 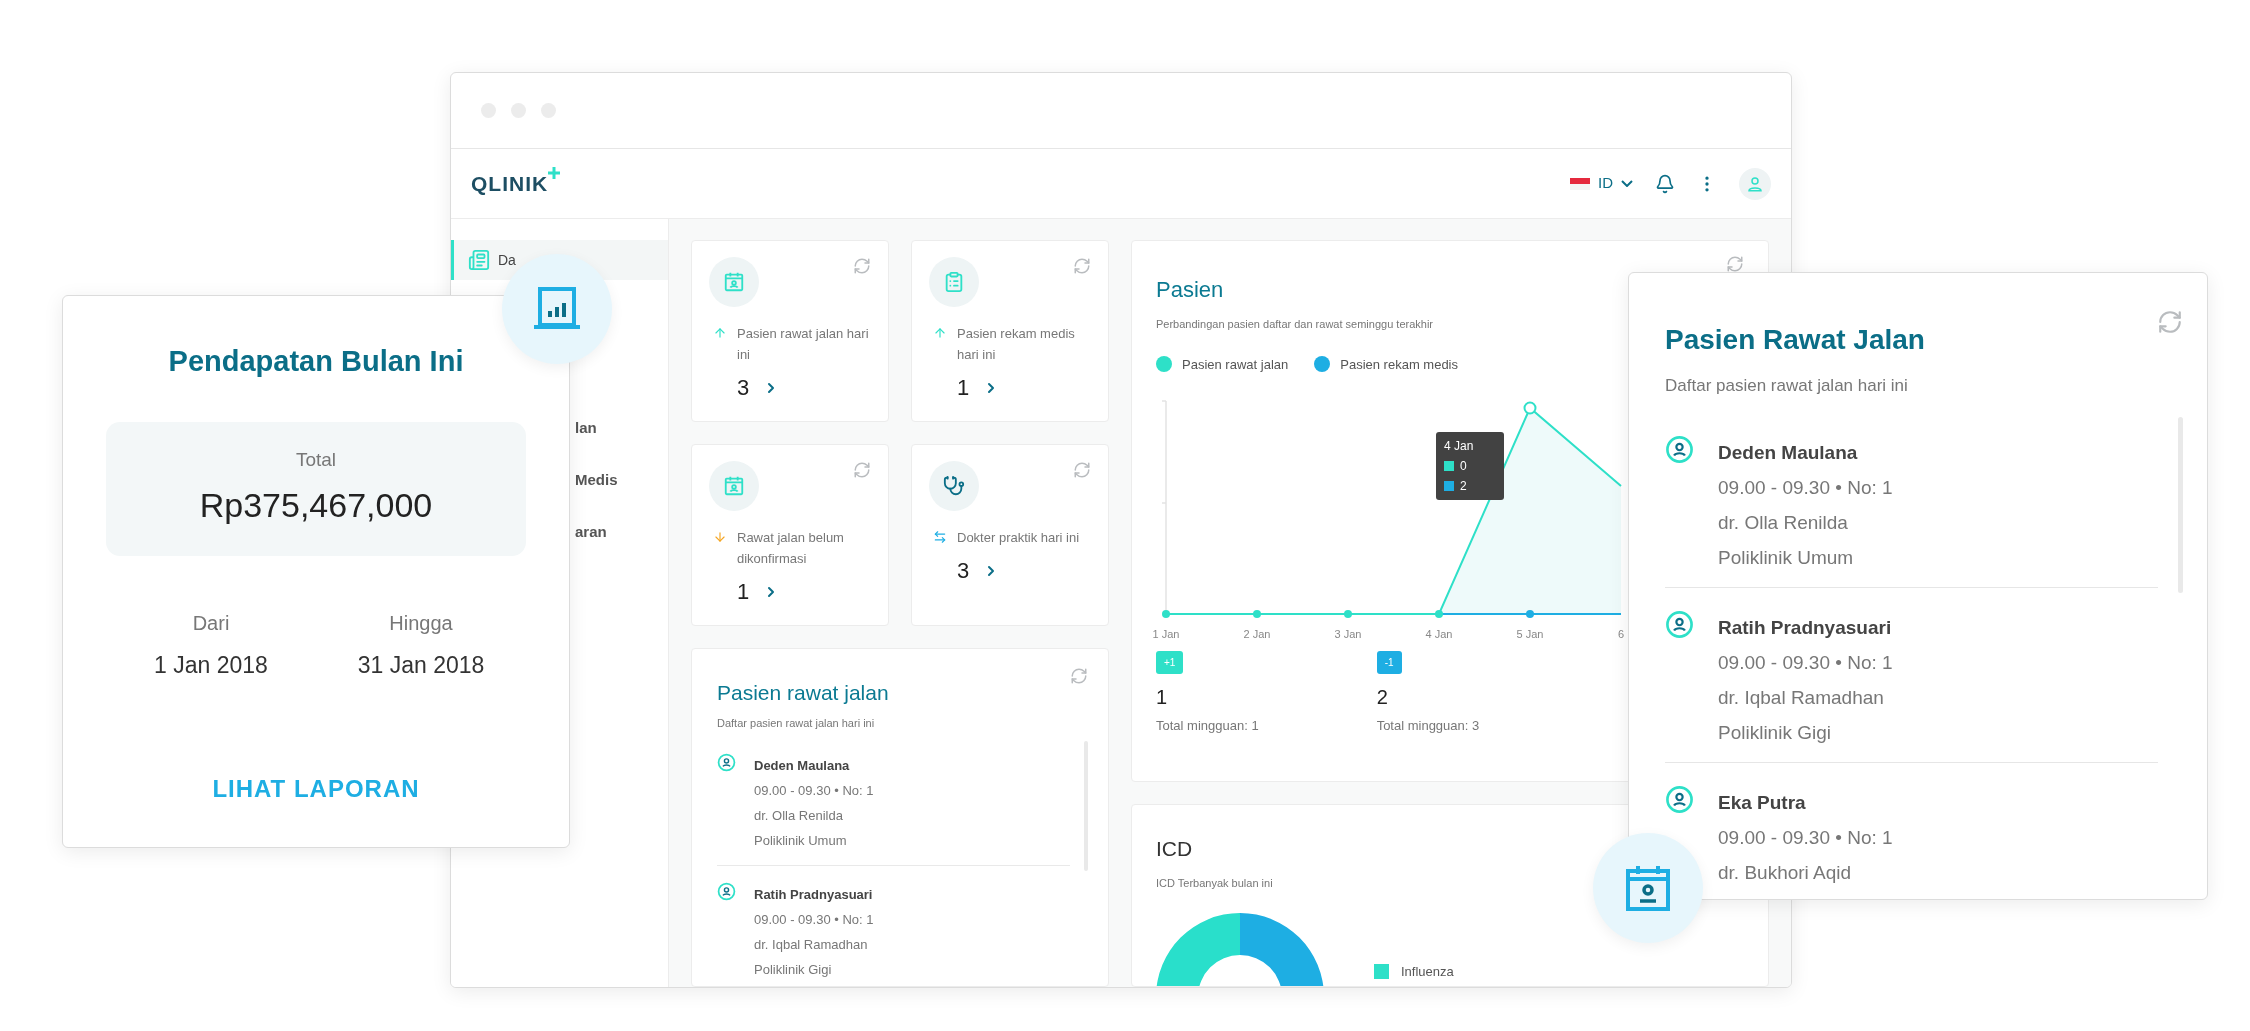 What do you see at coordinates (1166, 634) in the screenshot?
I see `x-axis-label: 1 Jan` at bounding box center [1166, 634].